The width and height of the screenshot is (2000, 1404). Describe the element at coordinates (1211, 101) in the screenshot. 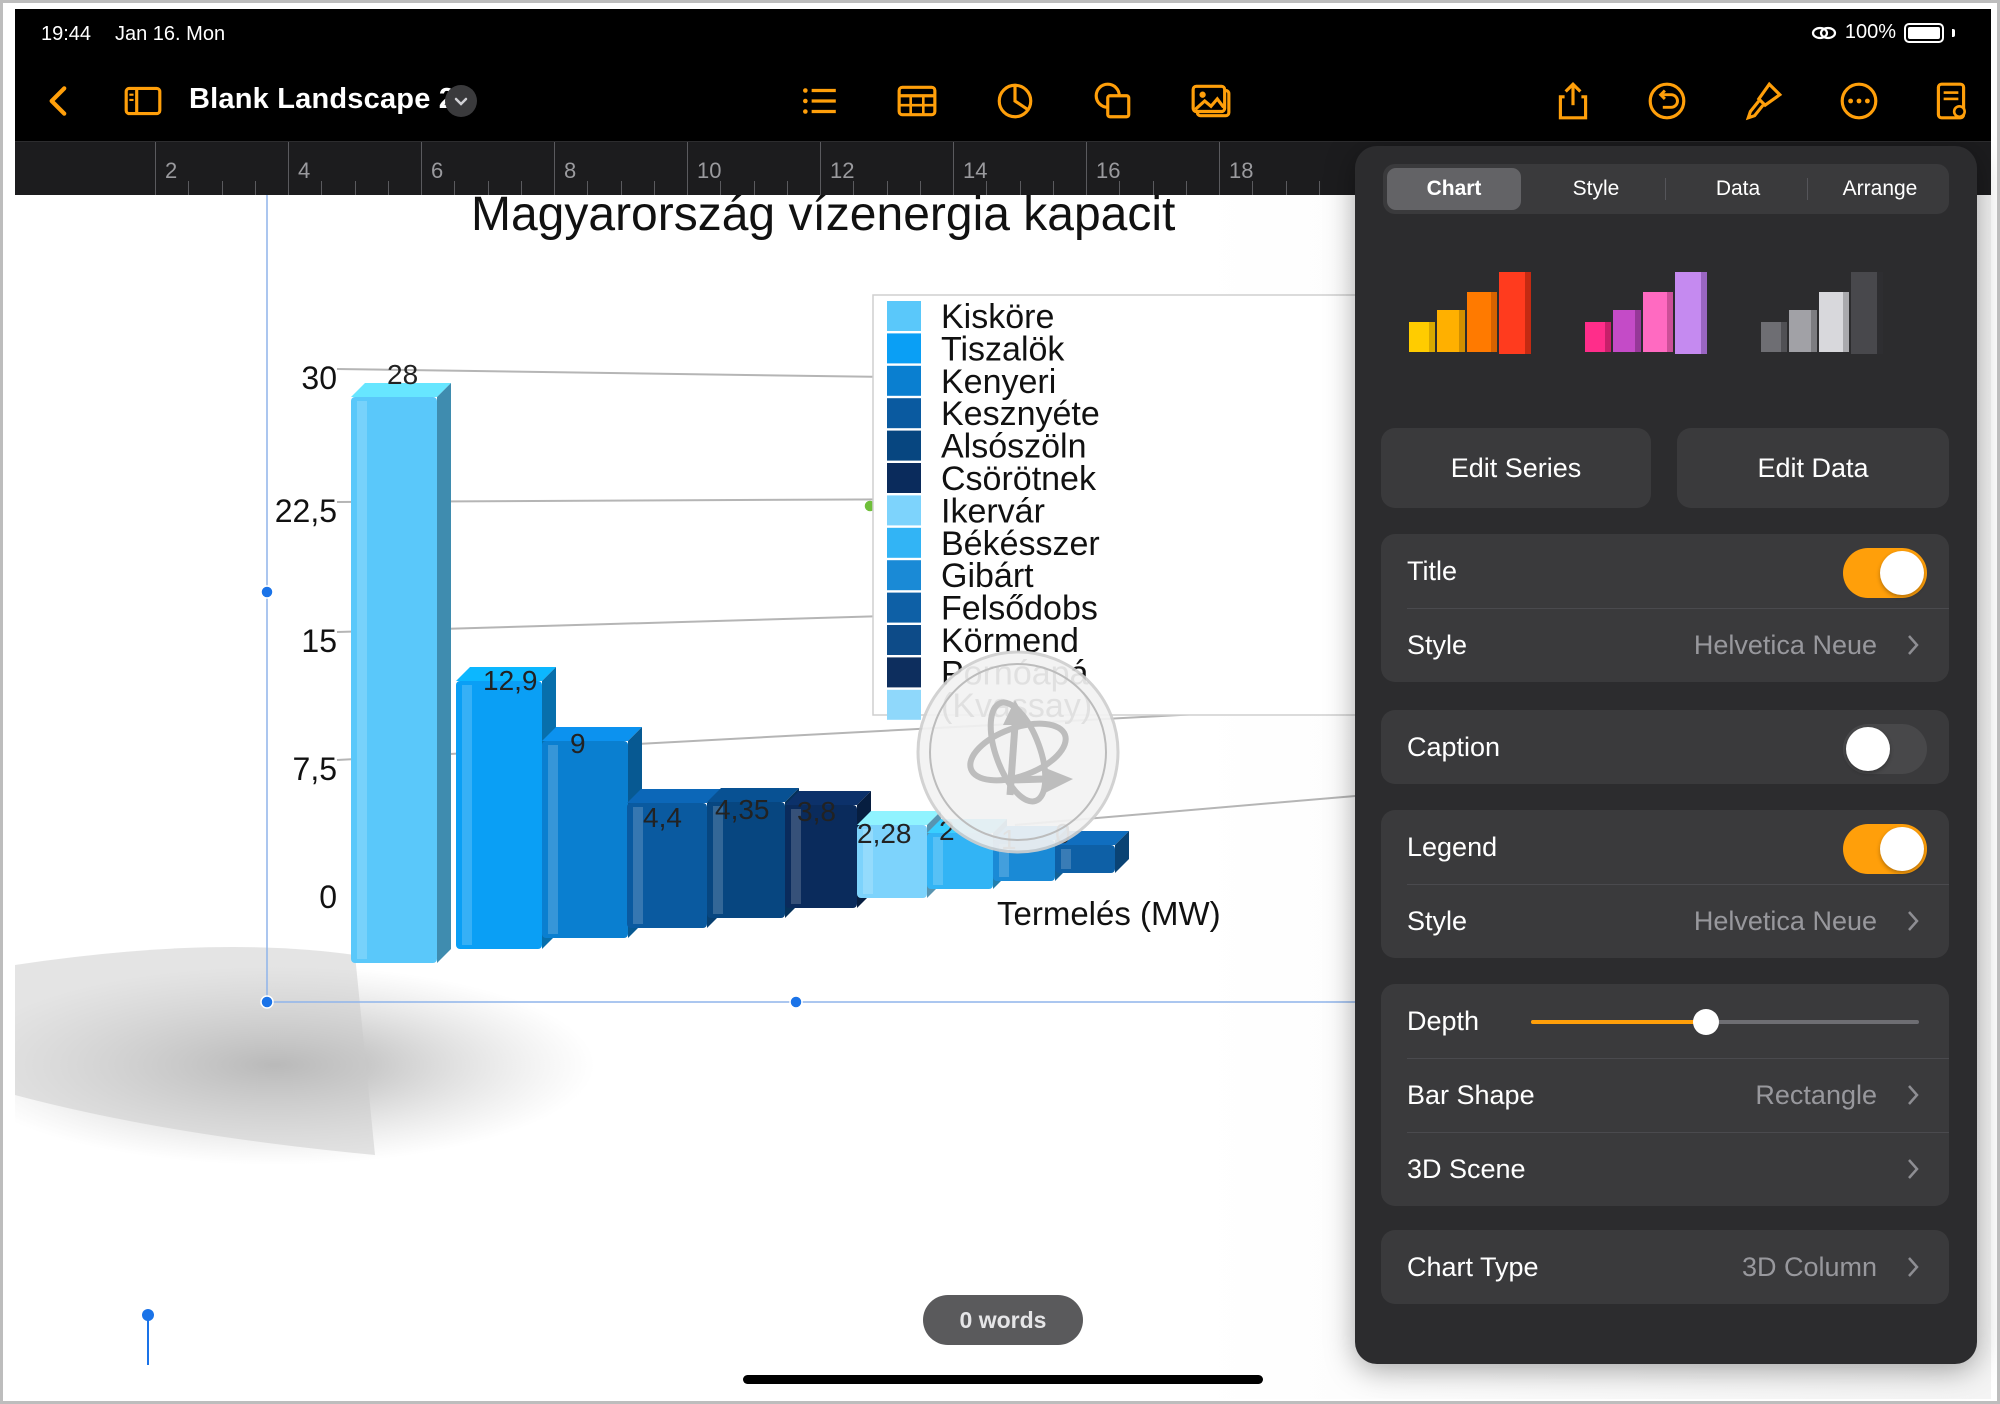

I see `media-icon` at that location.